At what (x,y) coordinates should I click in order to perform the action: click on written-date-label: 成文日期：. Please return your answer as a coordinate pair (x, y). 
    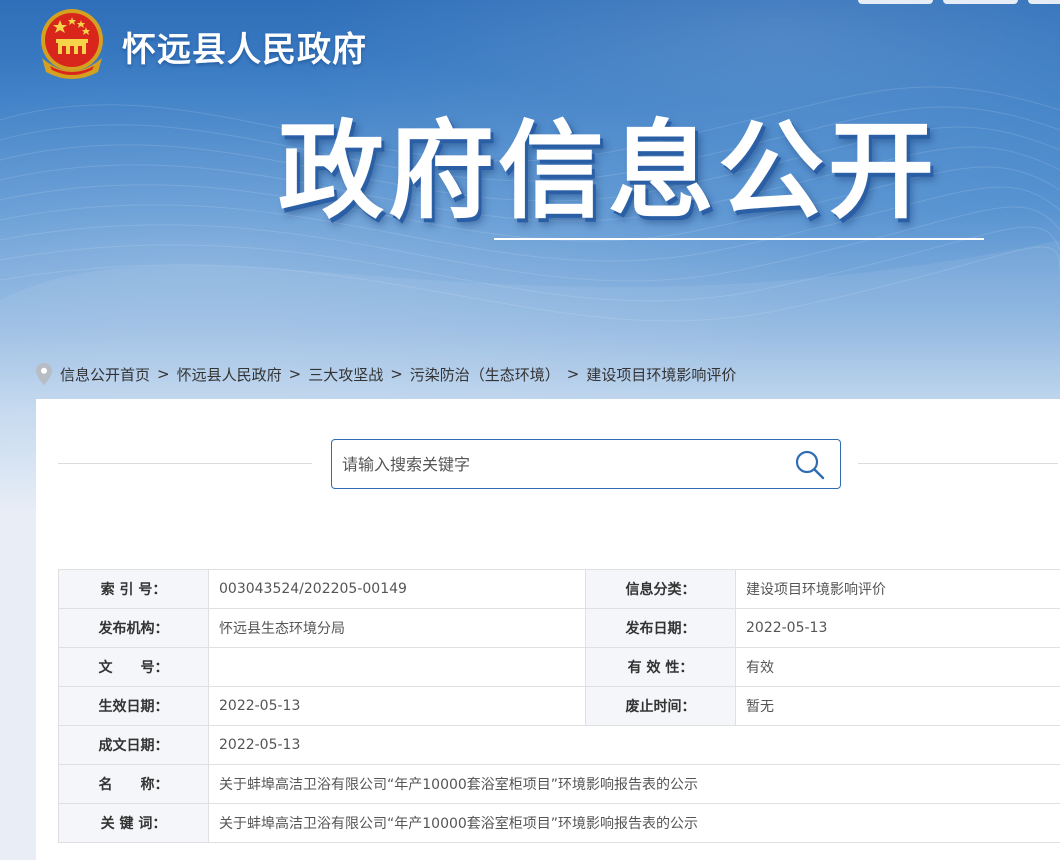
    Looking at the image, I should click on (133, 745).